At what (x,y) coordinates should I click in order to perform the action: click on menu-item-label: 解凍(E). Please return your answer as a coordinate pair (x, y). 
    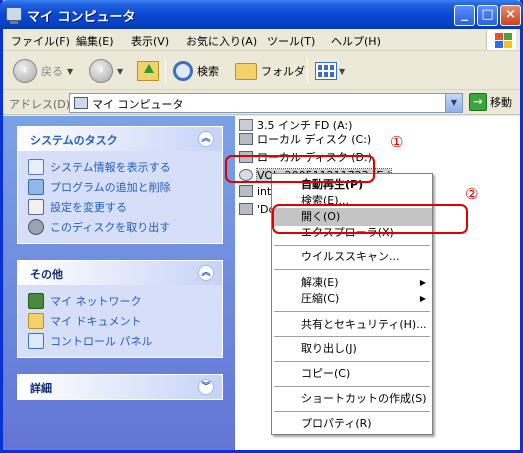
    Looking at the image, I should click on (320, 282).